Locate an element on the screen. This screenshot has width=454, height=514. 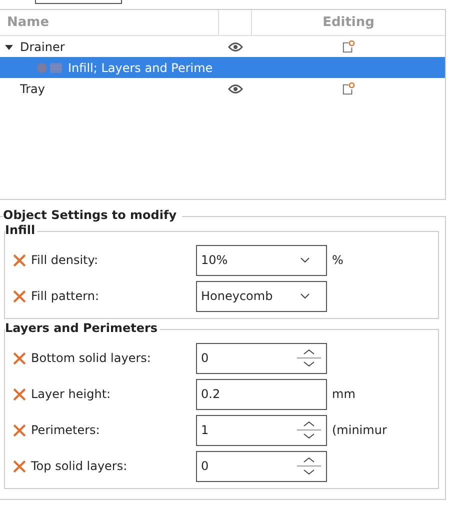
column-header: Editing is located at coordinates (349, 23).